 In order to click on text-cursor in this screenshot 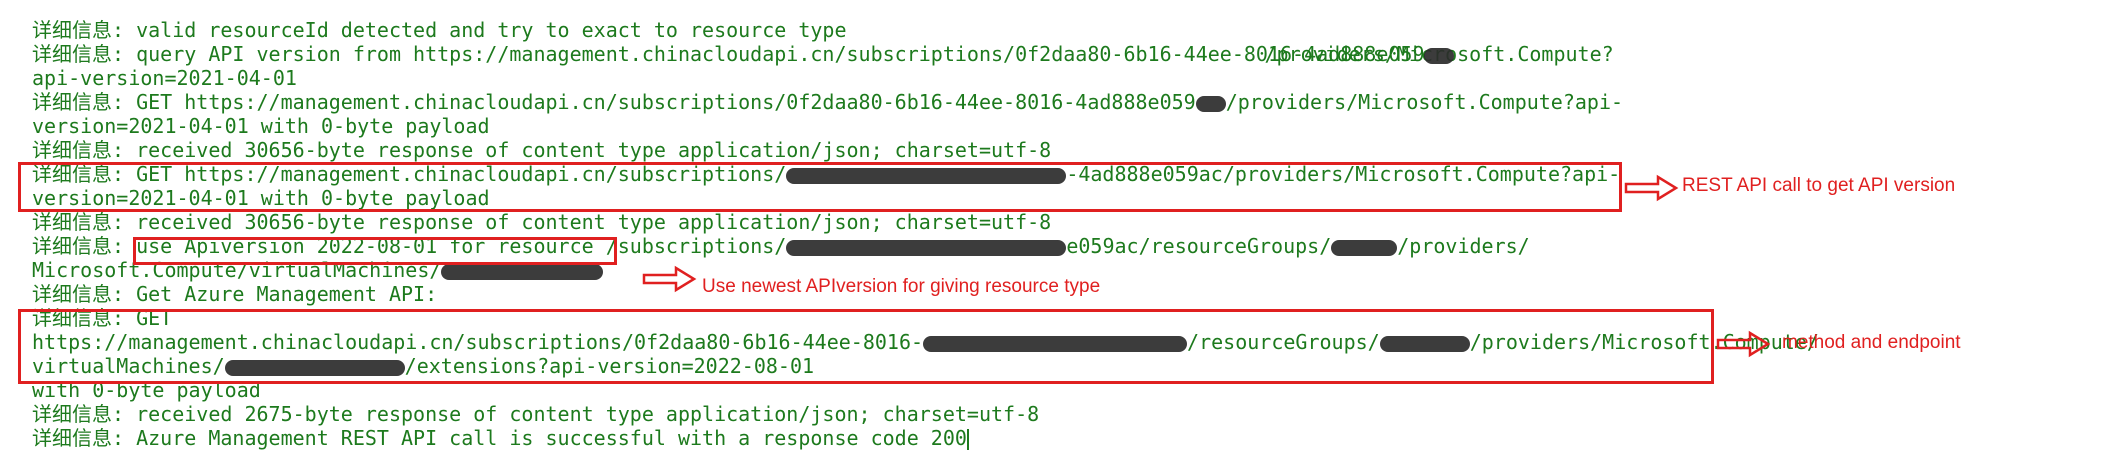, I will do `click(967, 439)`.